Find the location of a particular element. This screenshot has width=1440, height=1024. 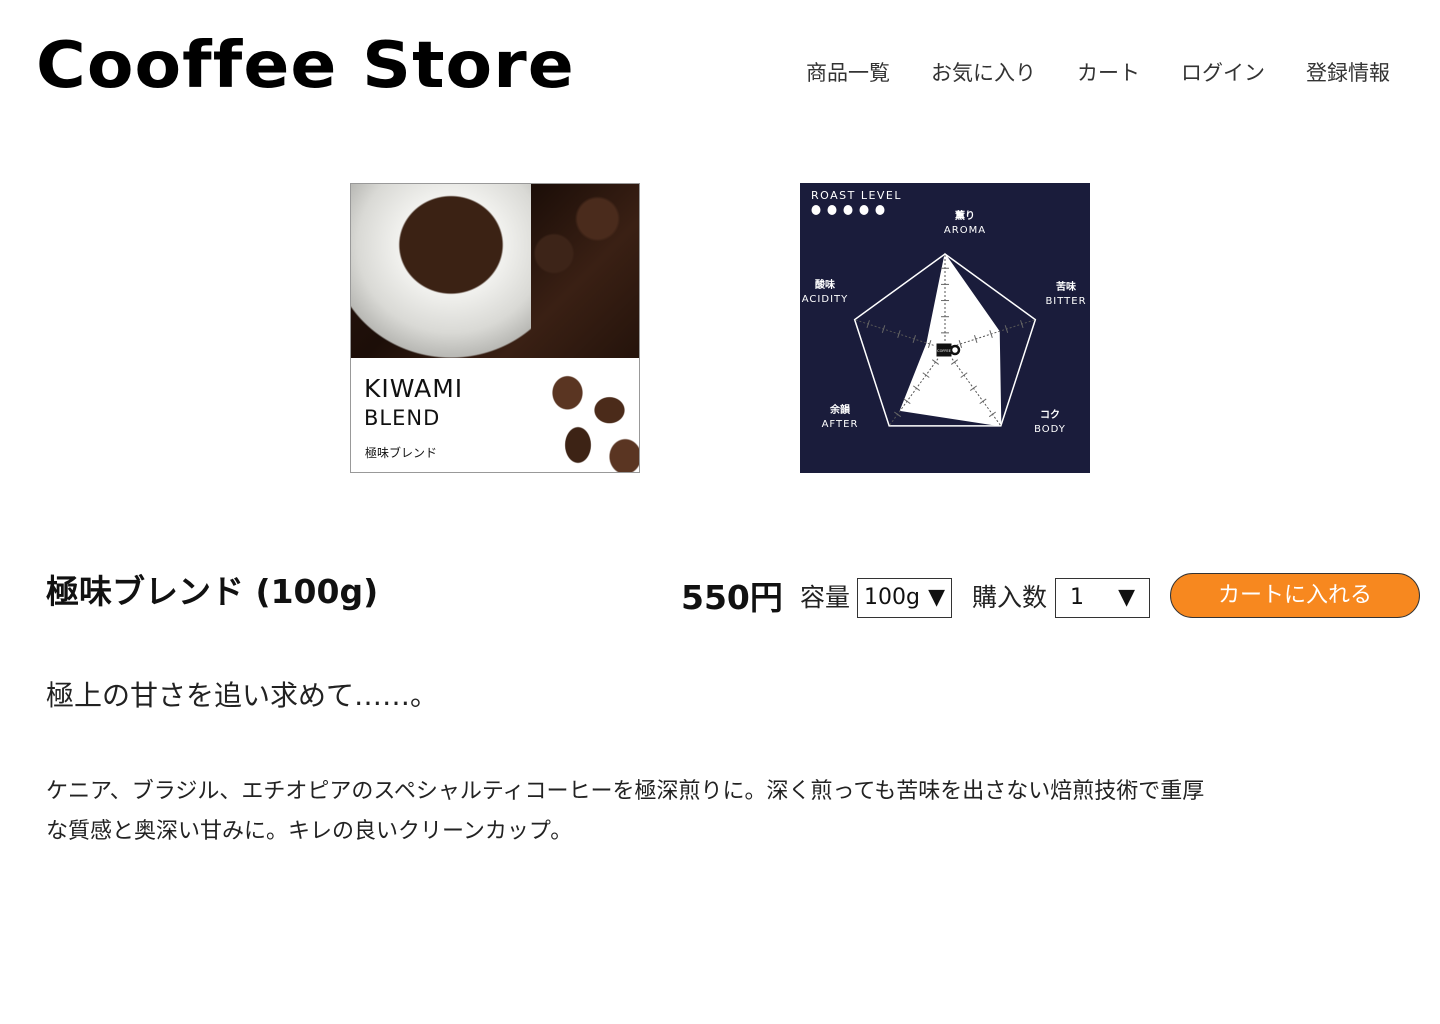

radar-label-en: AFTER is located at coordinates (840, 424).